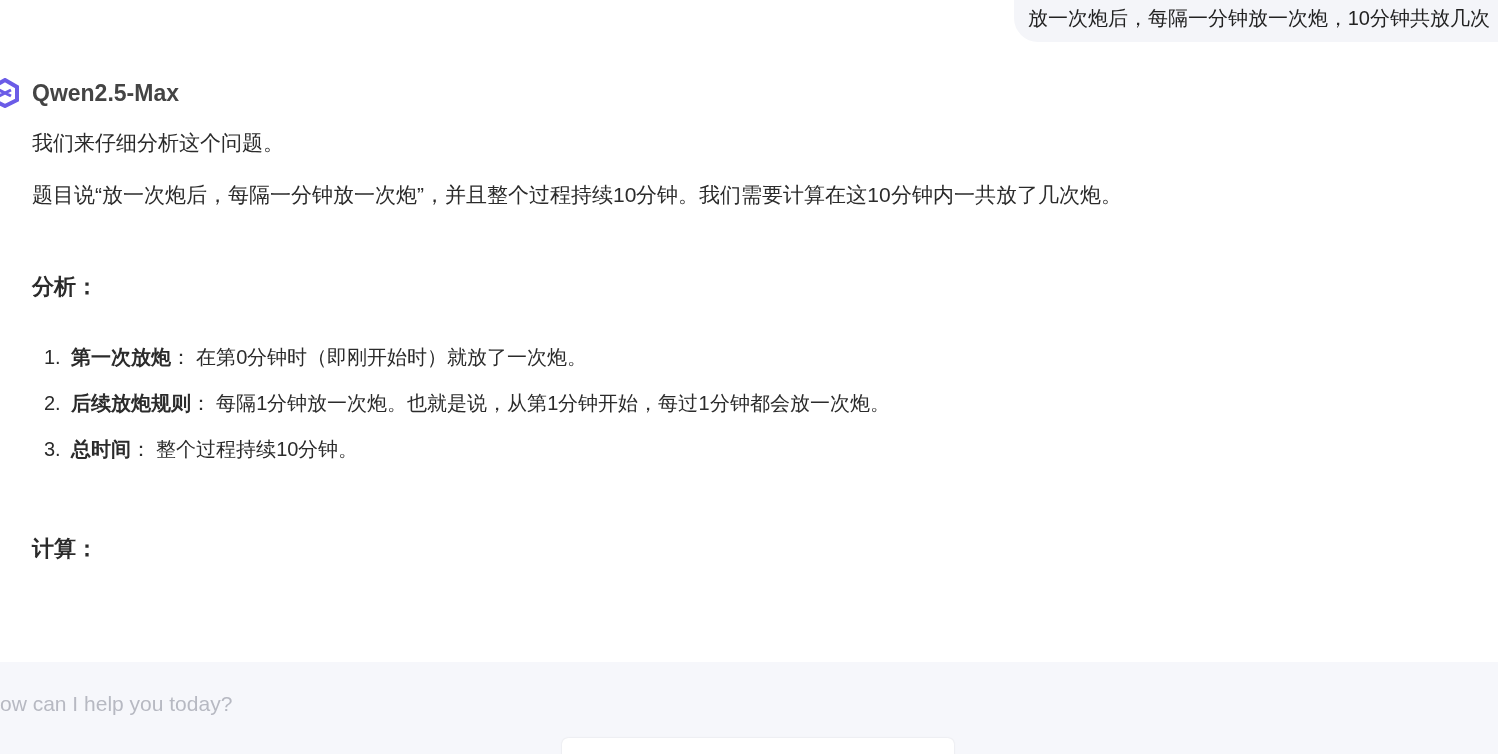 The height and width of the screenshot is (754, 1498). Describe the element at coordinates (158, 143) in the screenshot. I see `paragraph: 我们来仔细分析这个问题。` at that location.